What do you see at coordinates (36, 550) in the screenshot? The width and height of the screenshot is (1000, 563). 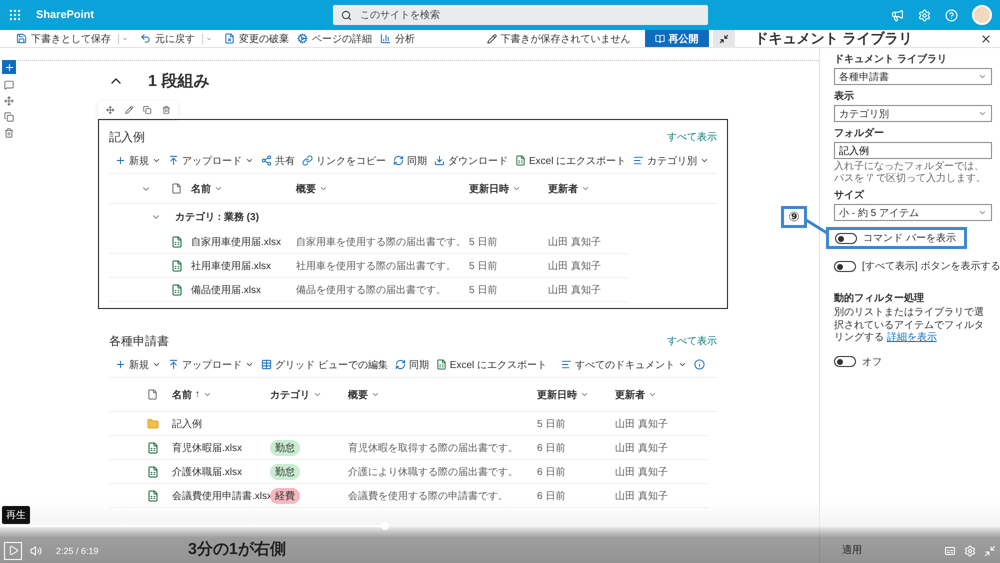 I see `volume-icon` at bounding box center [36, 550].